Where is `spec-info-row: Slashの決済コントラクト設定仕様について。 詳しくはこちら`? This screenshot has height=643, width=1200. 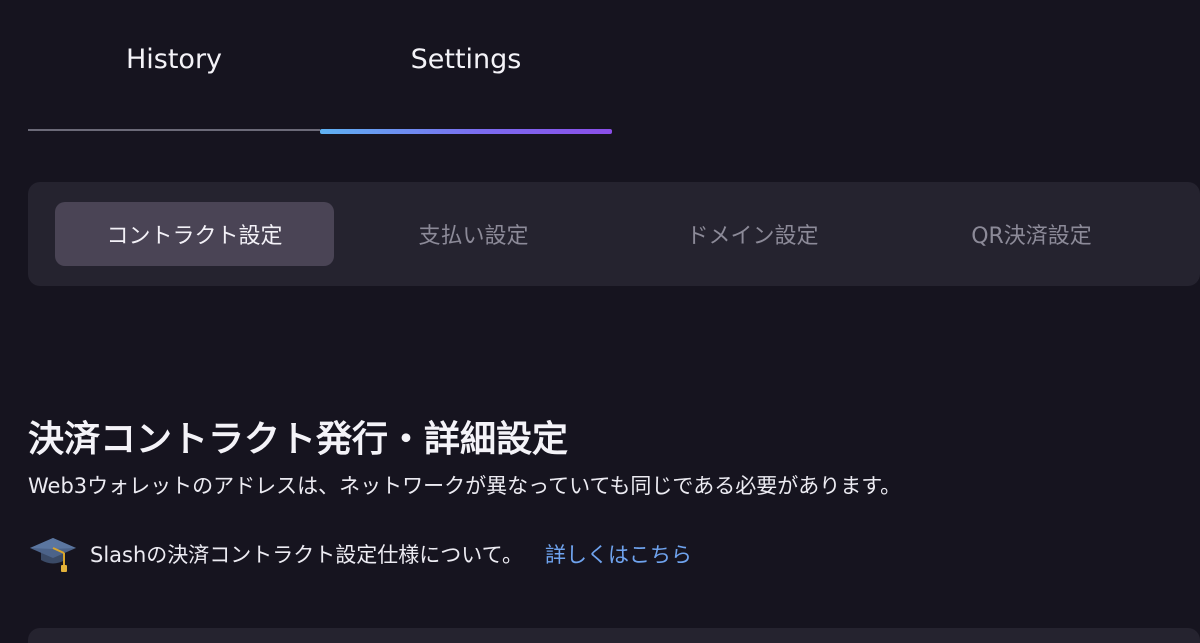 spec-info-row: Slashの決済コントラクト設定仕様について。 詳しくはこちら is located at coordinates (360, 554).